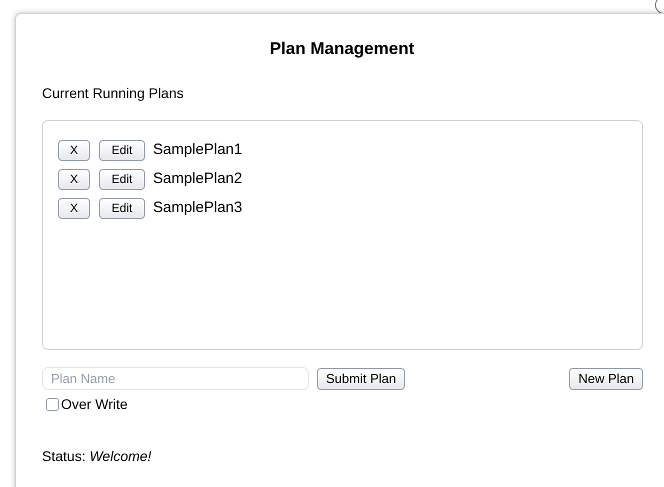 The image size is (664, 487). Describe the element at coordinates (606, 379) in the screenshot. I see `new-plan-button: New Plan` at that location.